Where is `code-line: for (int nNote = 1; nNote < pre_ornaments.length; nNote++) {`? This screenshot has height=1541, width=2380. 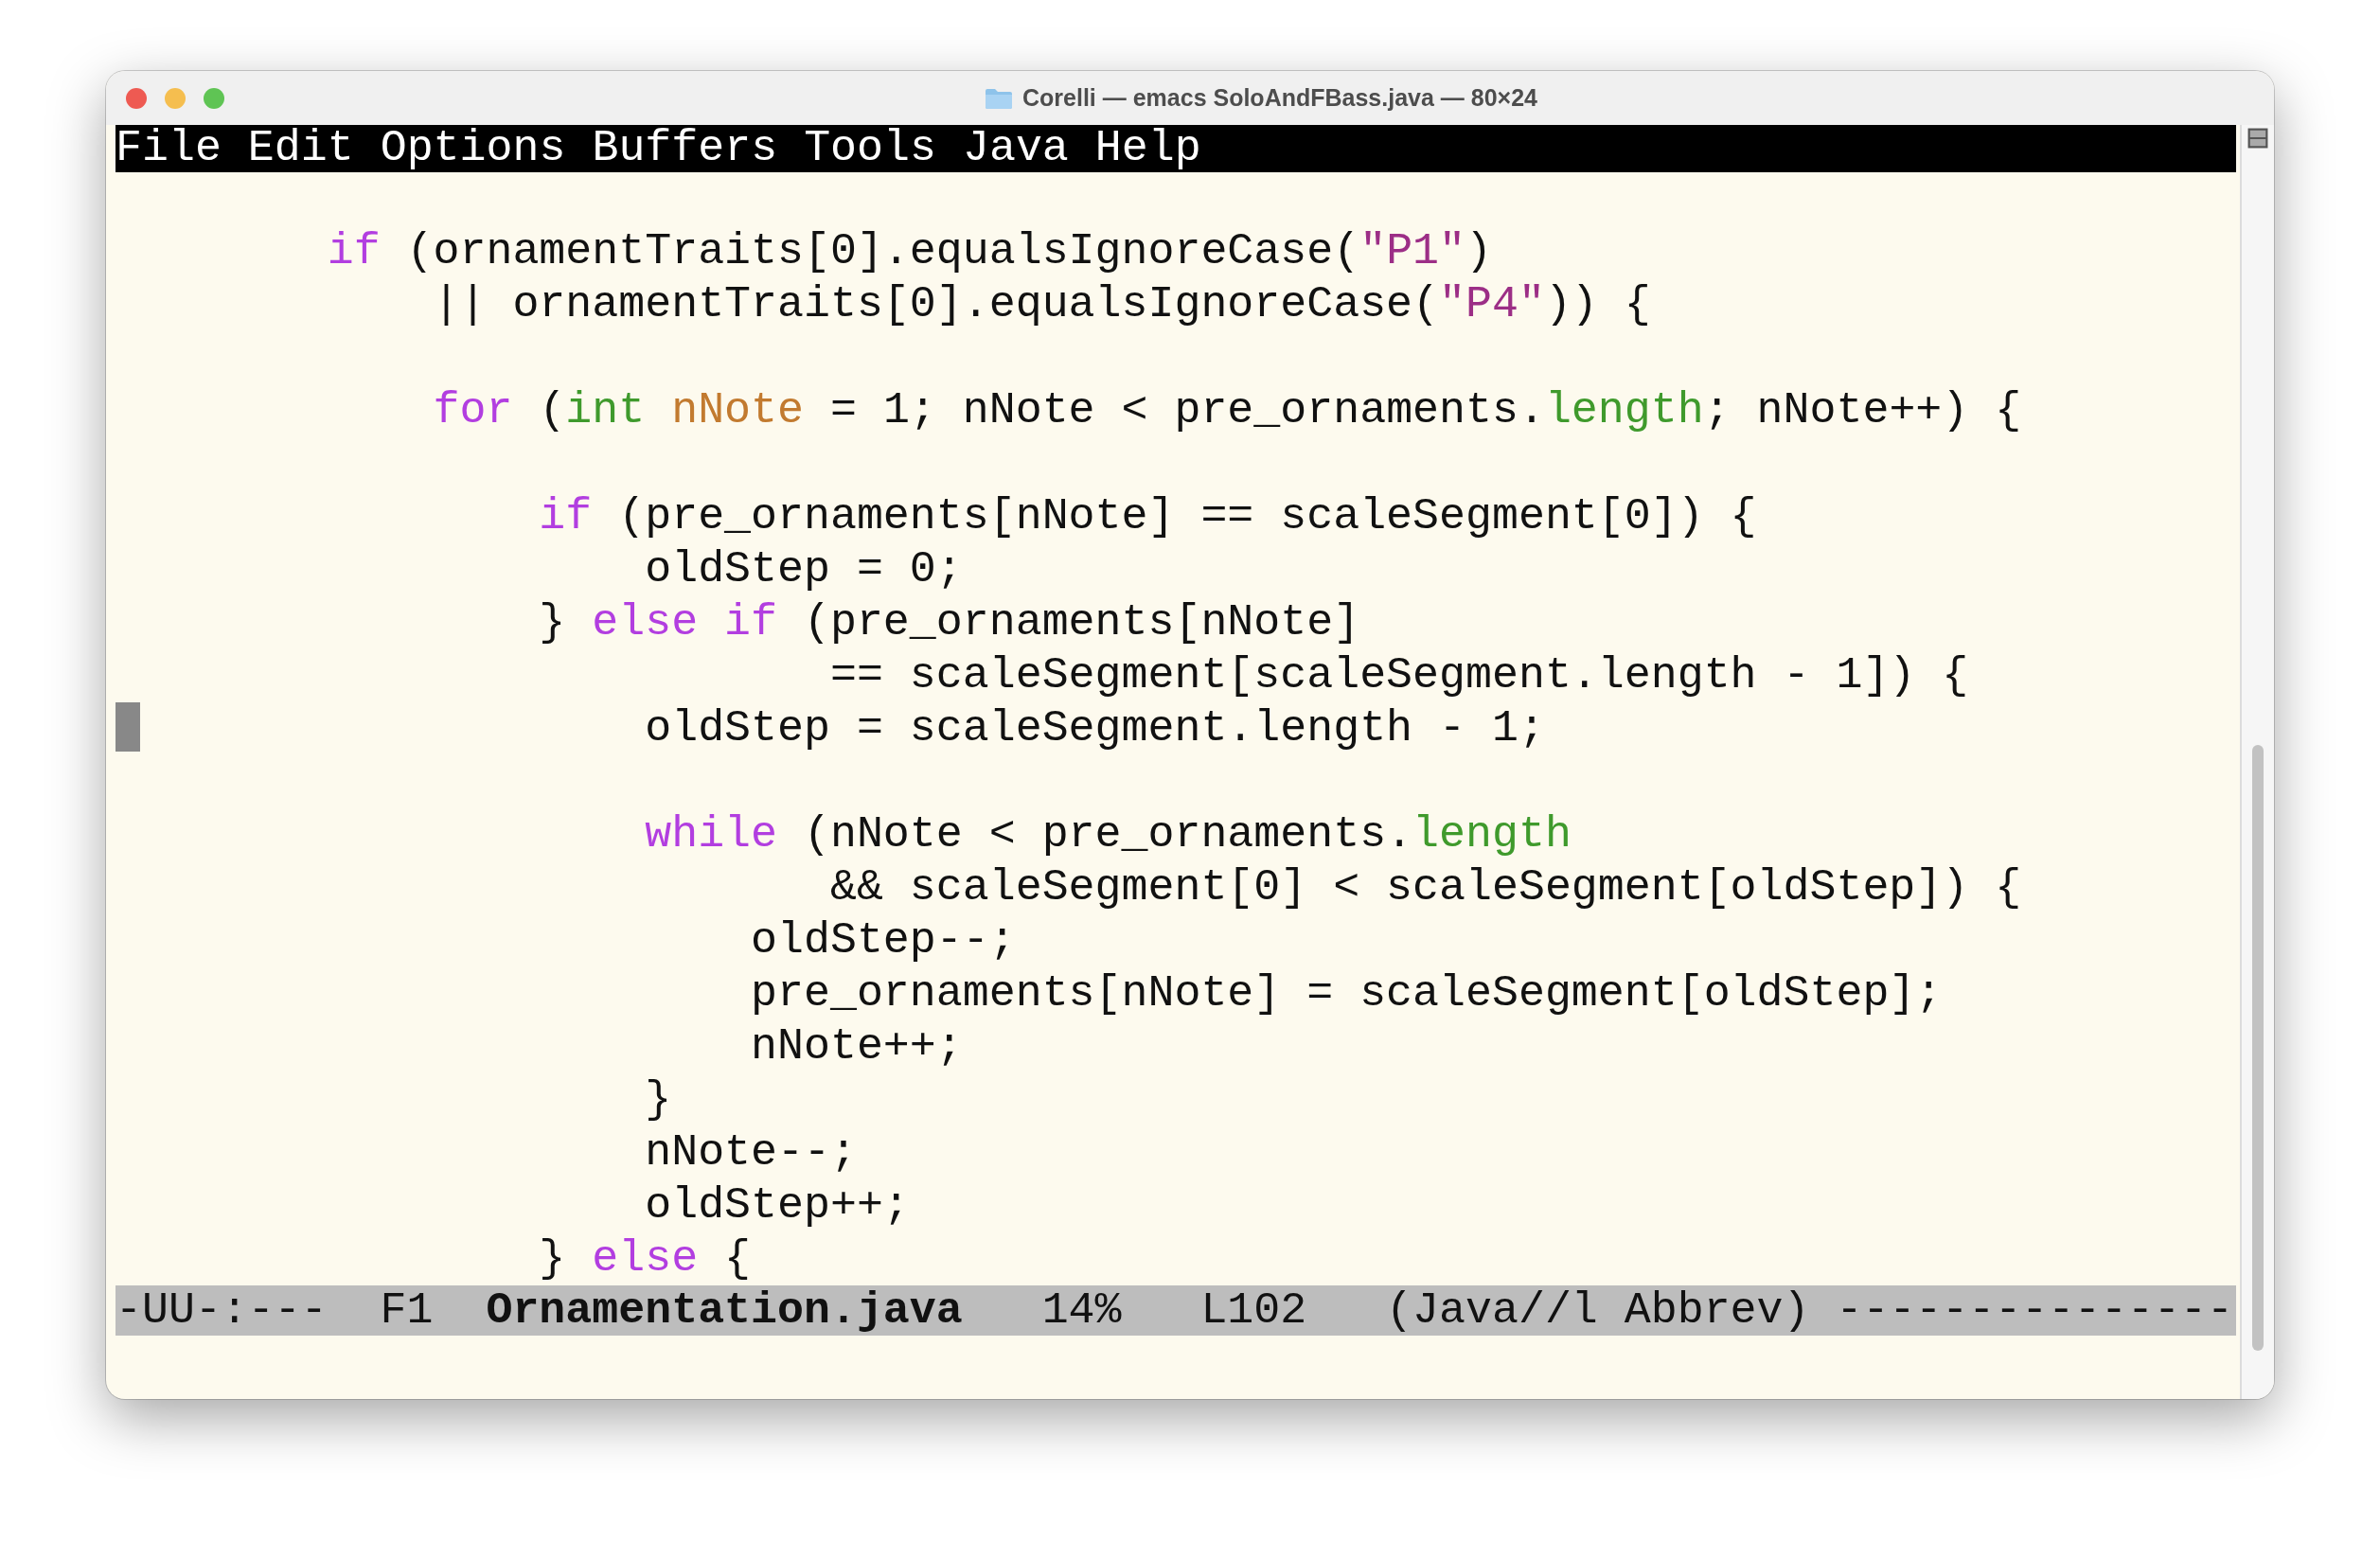
code-line: for (int nNote = 1; nNote < pre_ornaments.length; nNote++) { is located at coordinates (1227, 410).